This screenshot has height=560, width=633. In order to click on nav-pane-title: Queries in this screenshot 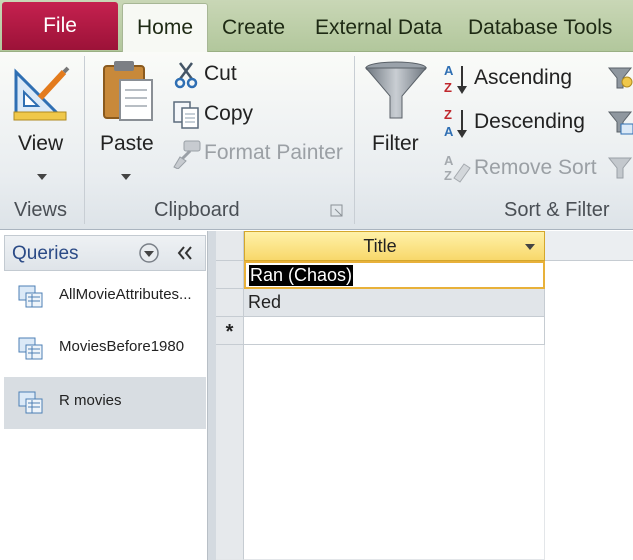, I will do `click(45, 253)`.